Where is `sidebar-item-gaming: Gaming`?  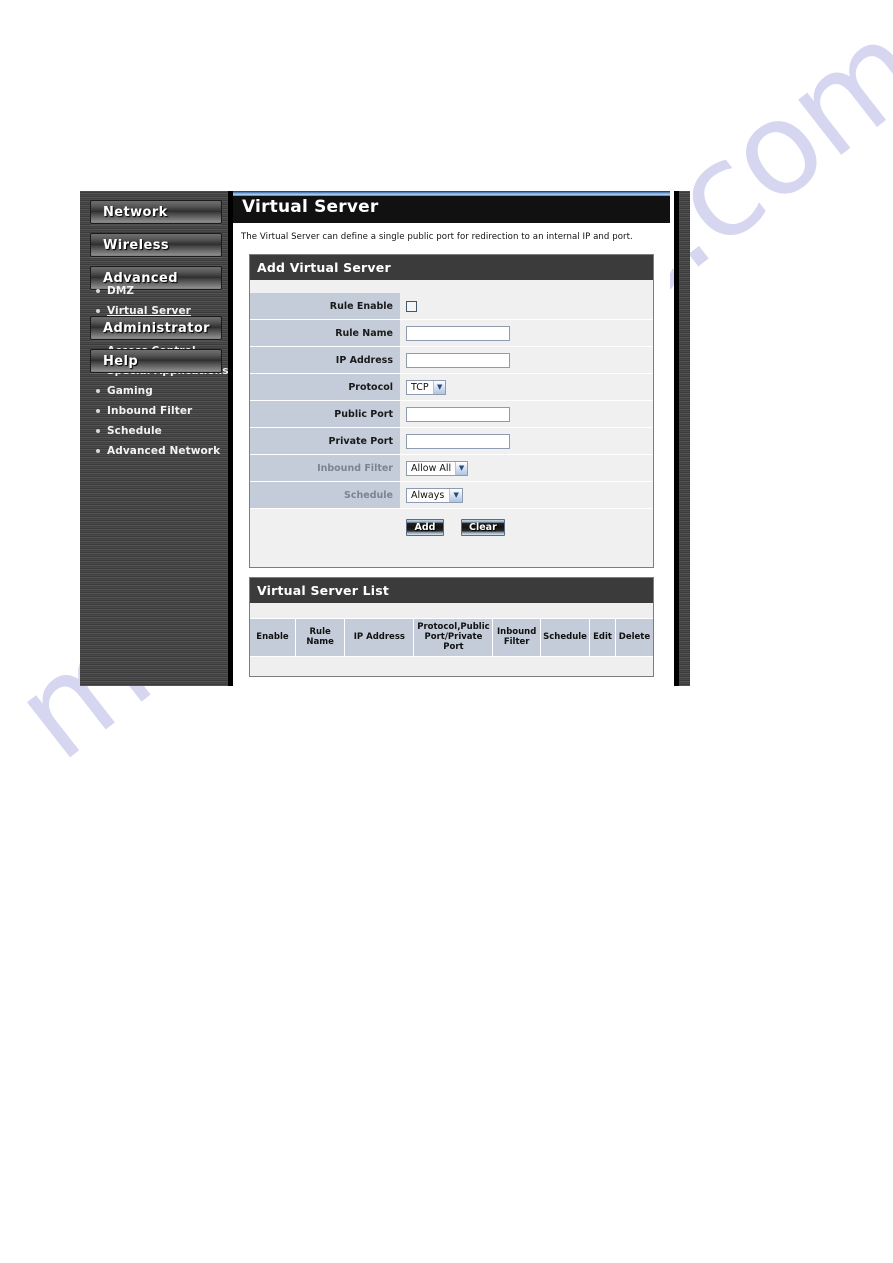 sidebar-item-gaming: Gaming is located at coordinates (161, 391).